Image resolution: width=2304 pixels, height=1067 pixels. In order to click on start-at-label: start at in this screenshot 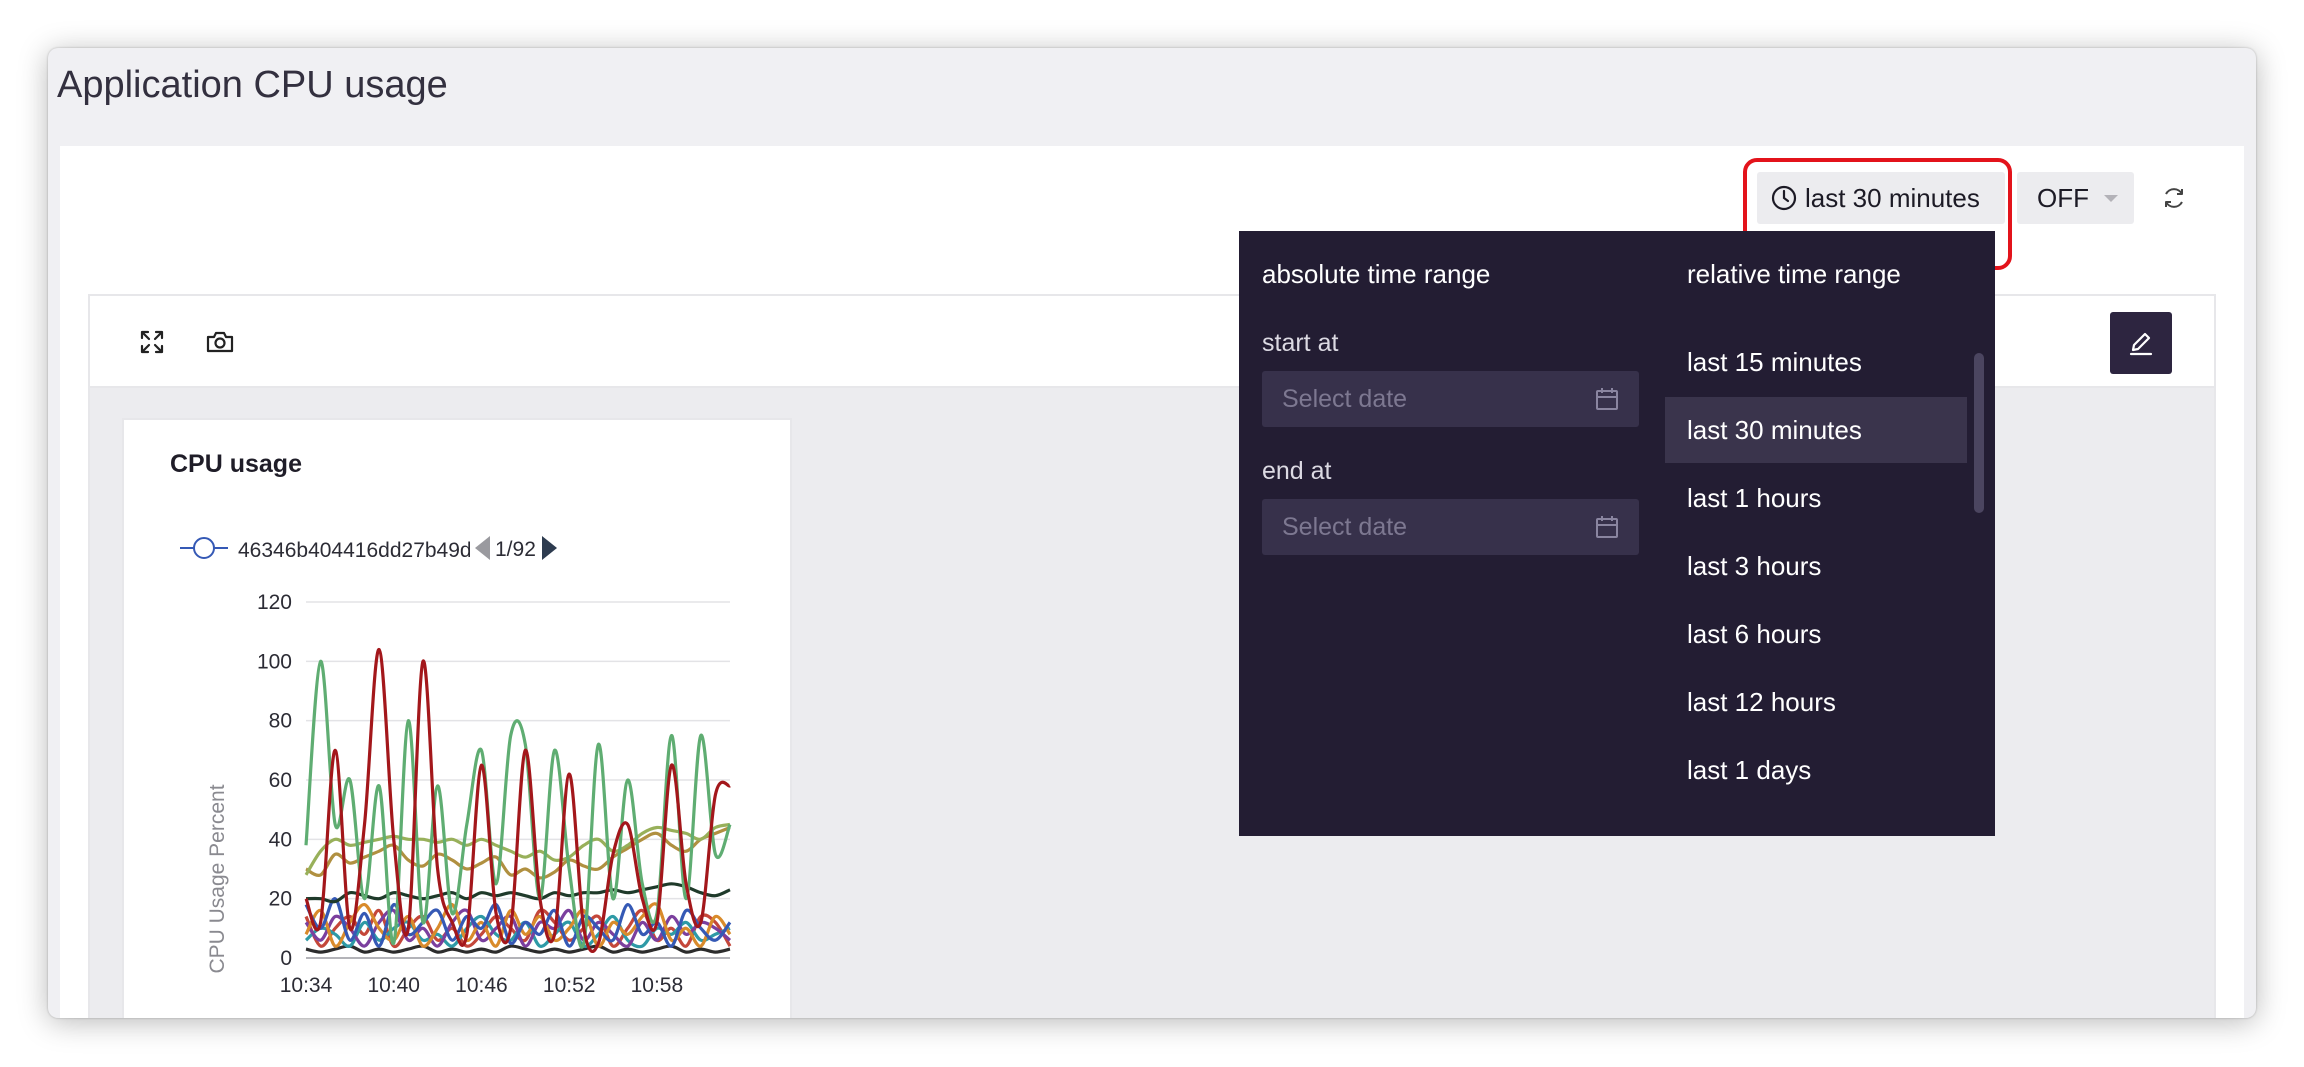, I will do `click(1300, 343)`.